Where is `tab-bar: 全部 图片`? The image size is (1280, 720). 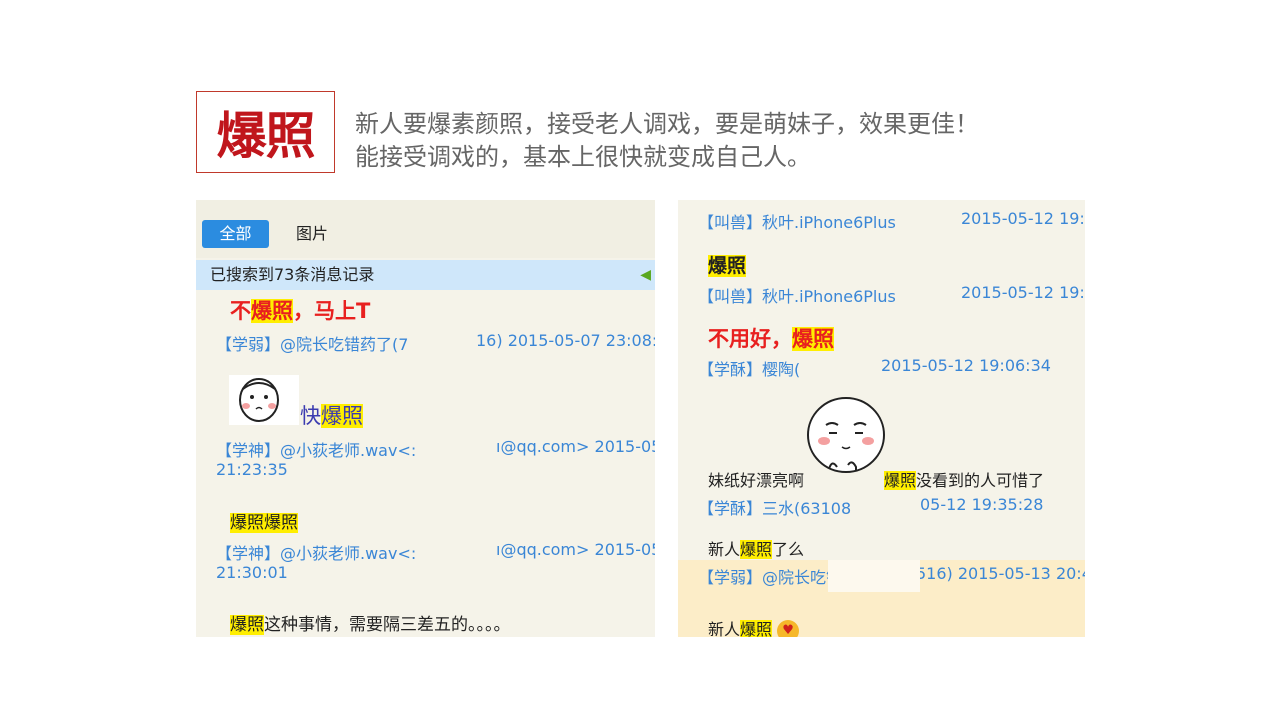
tab-bar: 全部 图片 is located at coordinates (425, 229).